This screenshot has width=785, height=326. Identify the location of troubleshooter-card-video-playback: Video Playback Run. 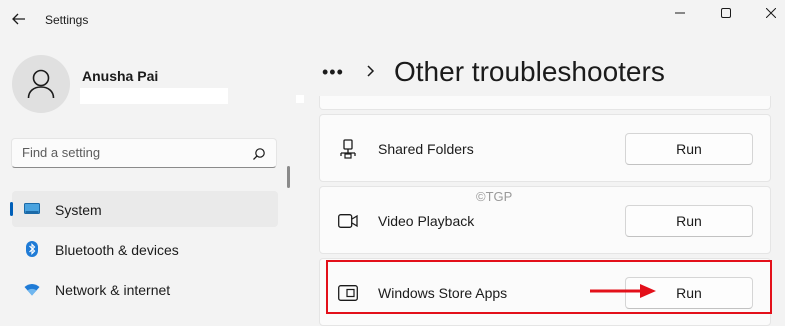
(545, 220).